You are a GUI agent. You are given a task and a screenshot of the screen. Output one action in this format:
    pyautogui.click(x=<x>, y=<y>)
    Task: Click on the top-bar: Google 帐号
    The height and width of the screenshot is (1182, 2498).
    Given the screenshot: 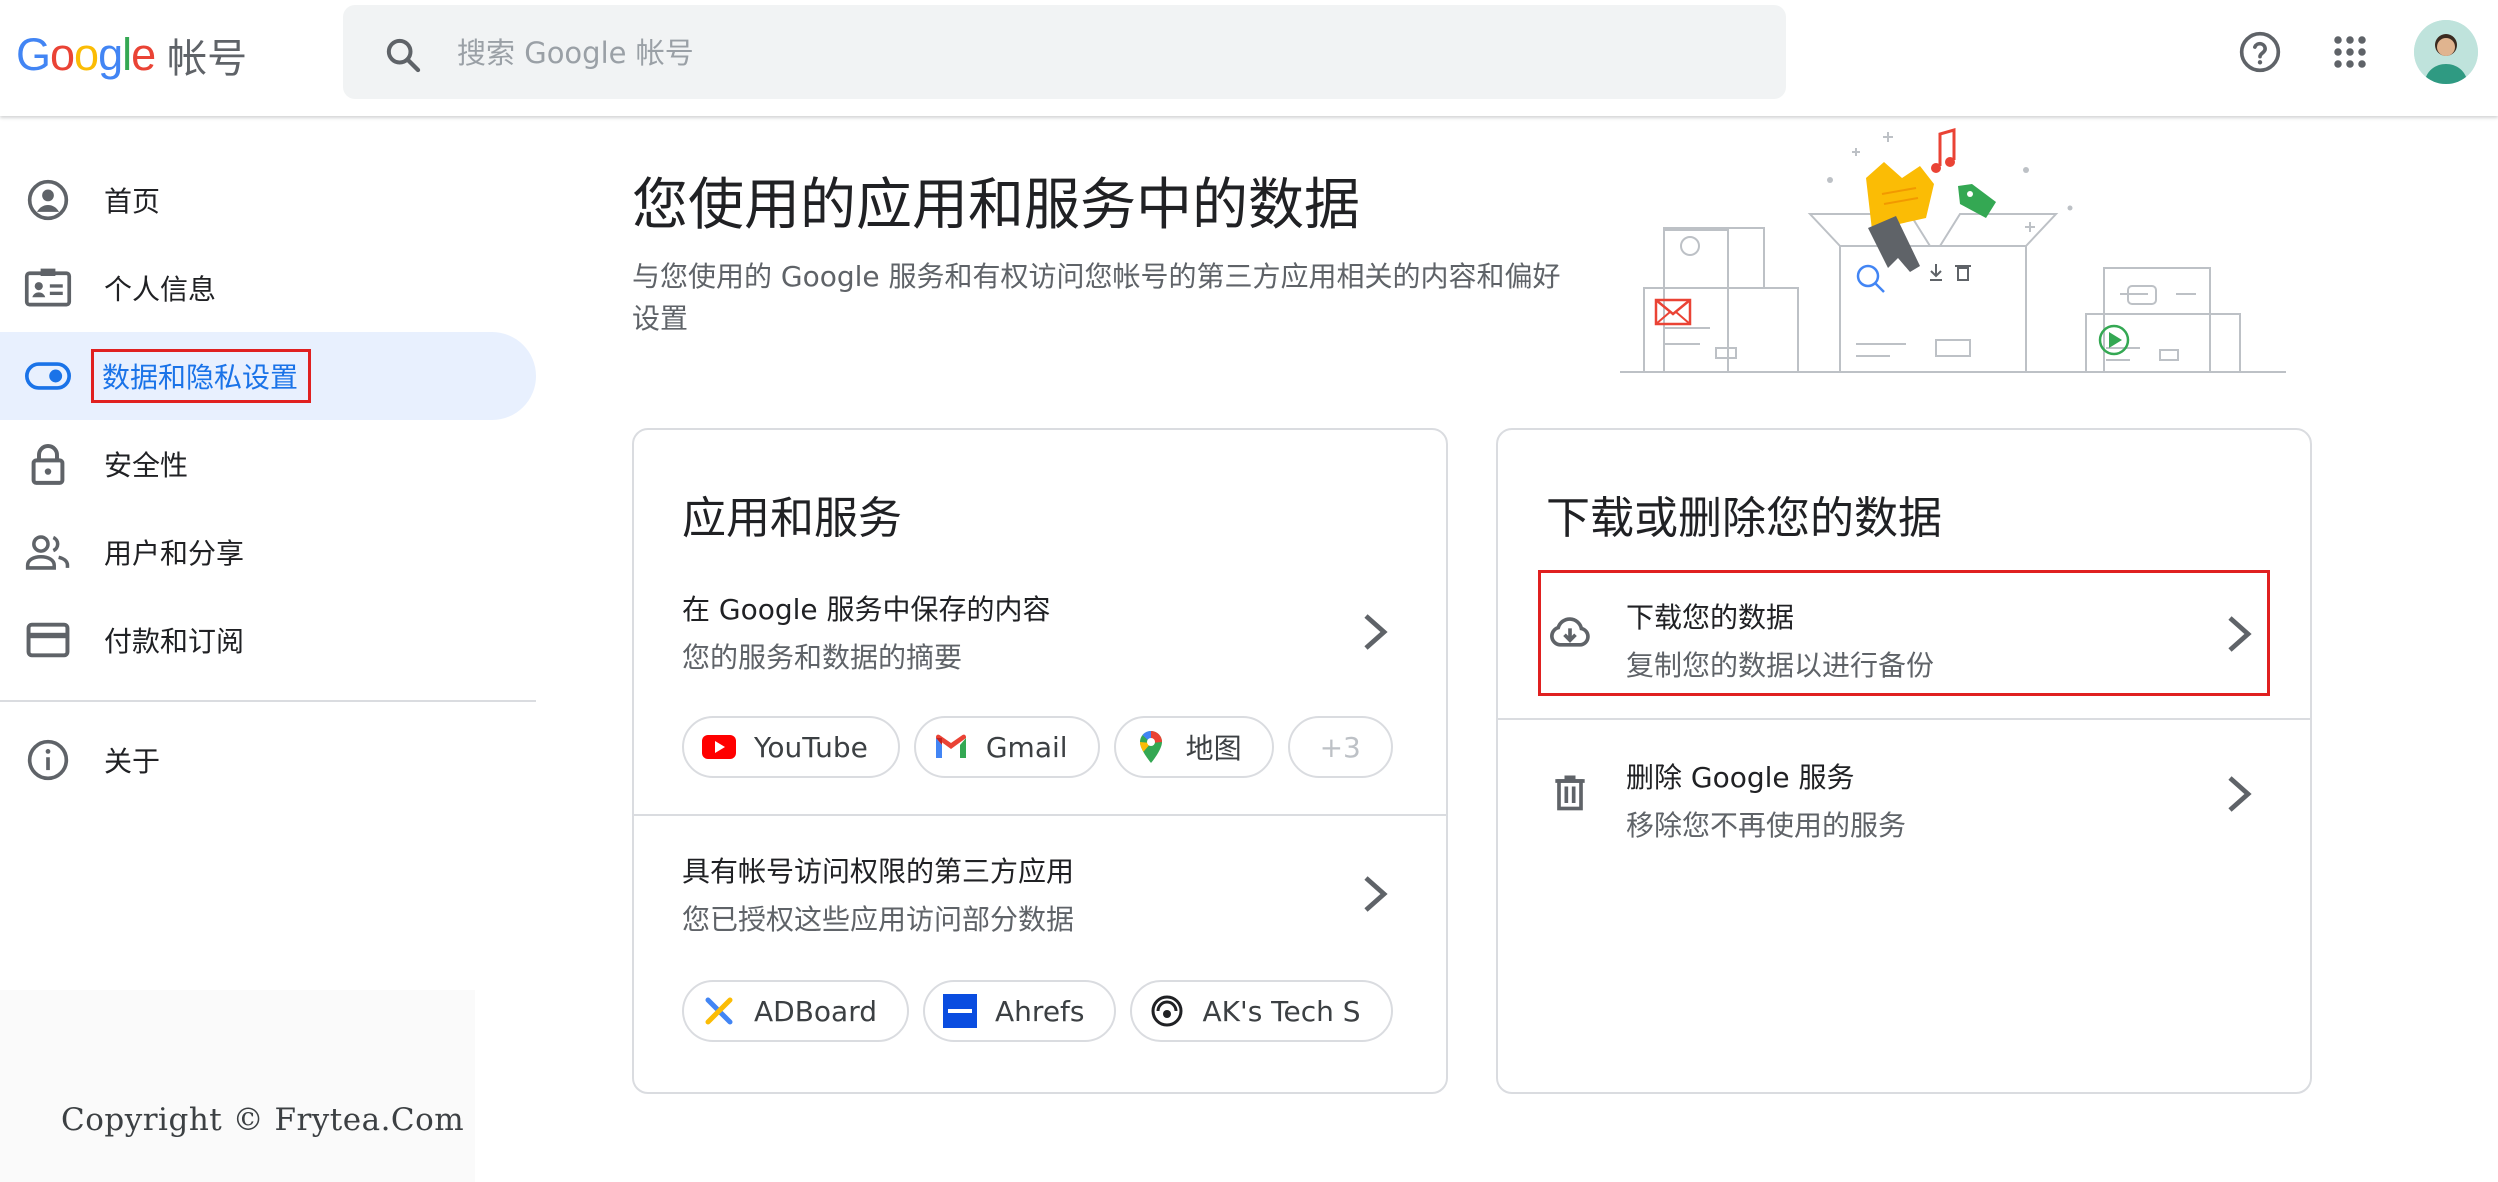 What is the action you would take?
    pyautogui.click(x=1249, y=58)
    